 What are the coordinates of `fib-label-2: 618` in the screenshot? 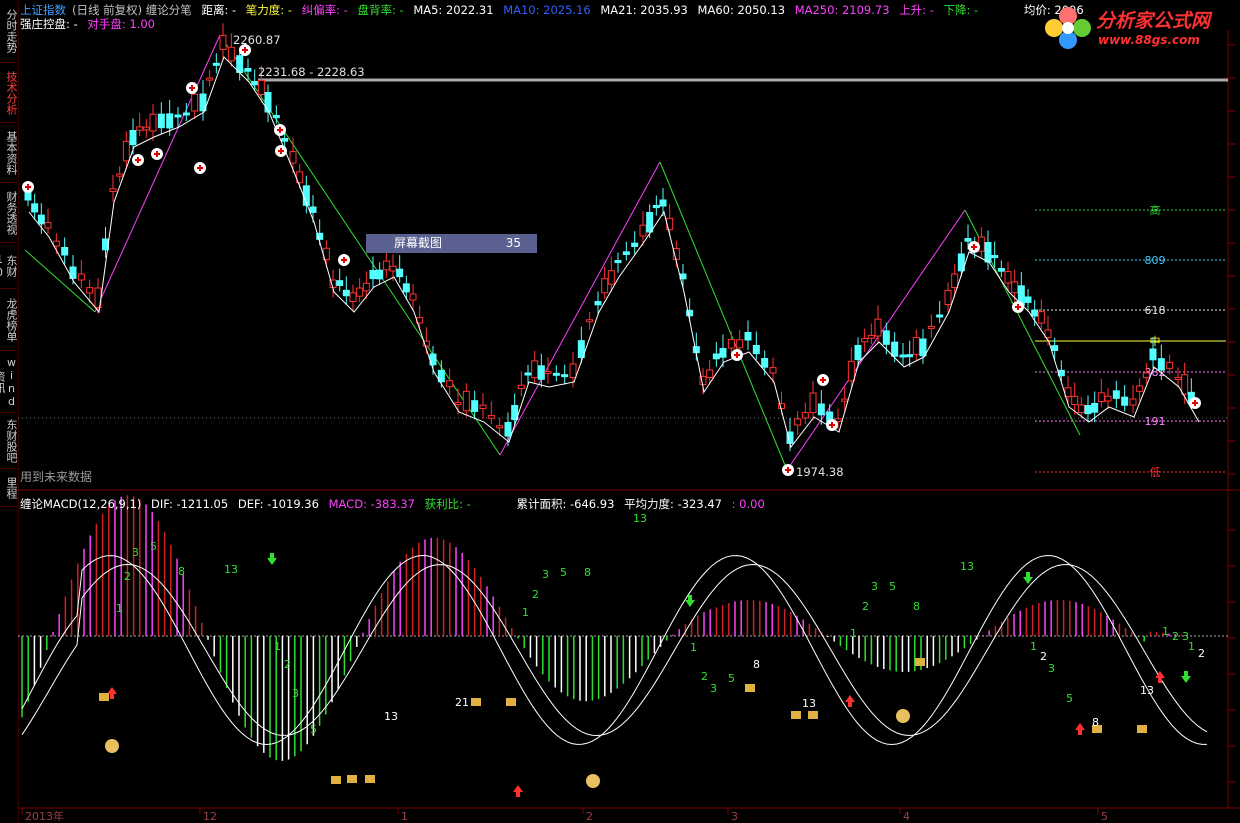 It's located at (1155, 310).